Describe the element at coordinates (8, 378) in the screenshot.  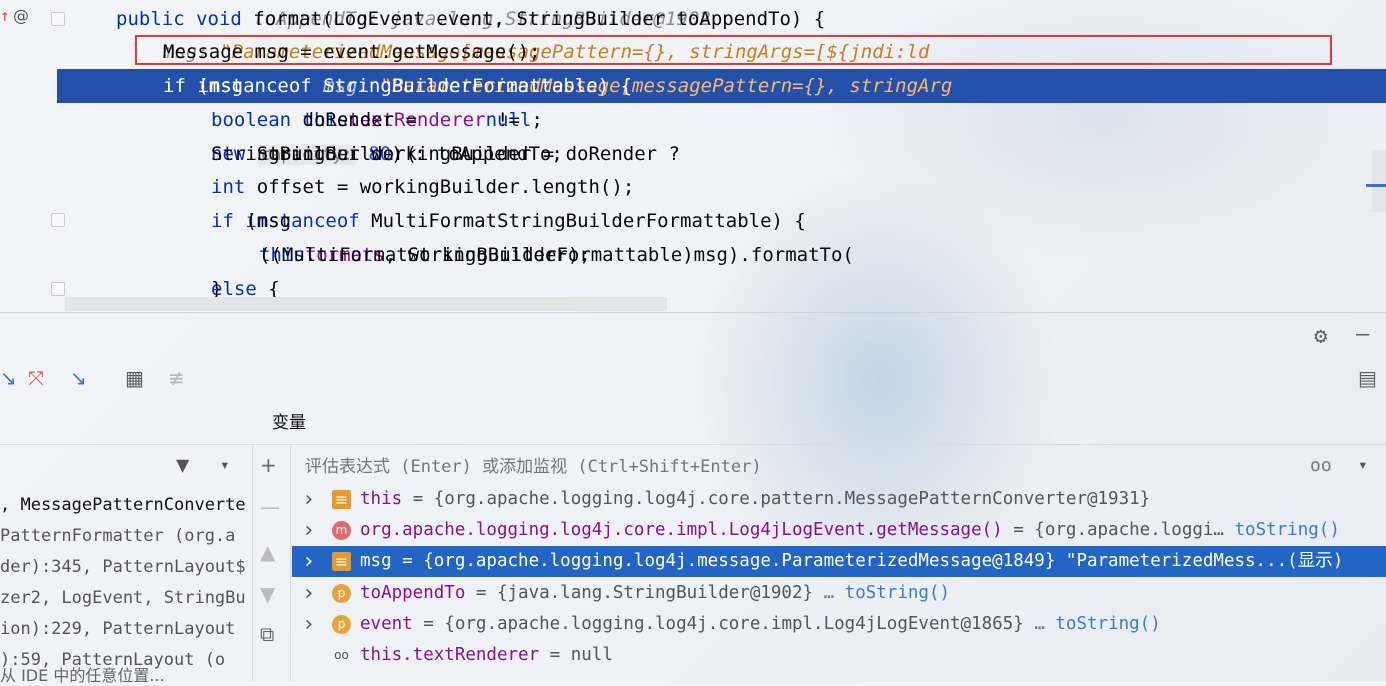
I see `step-icon: ↘` at that location.